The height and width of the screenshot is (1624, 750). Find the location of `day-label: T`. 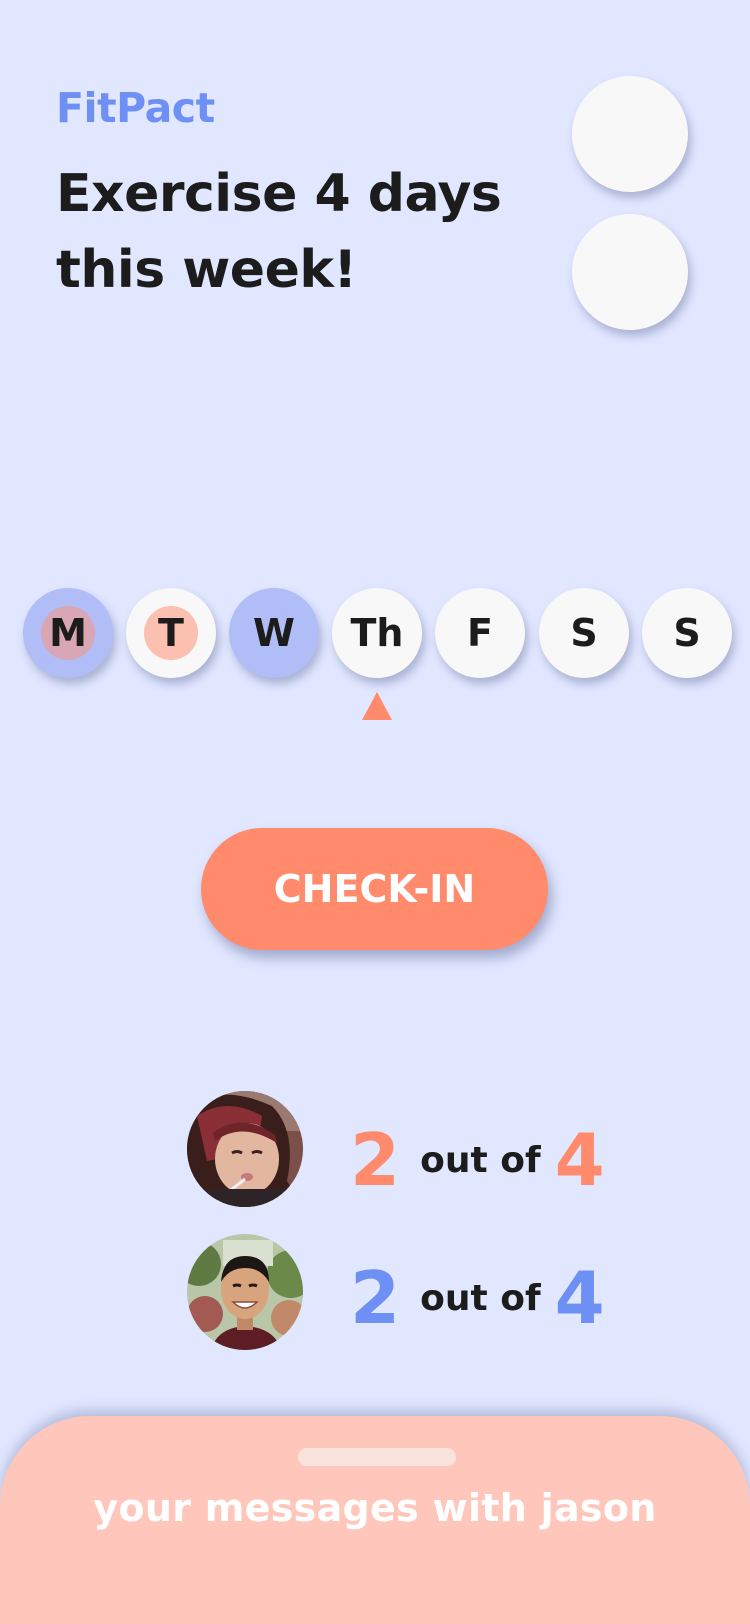

day-label: T is located at coordinates (171, 633).